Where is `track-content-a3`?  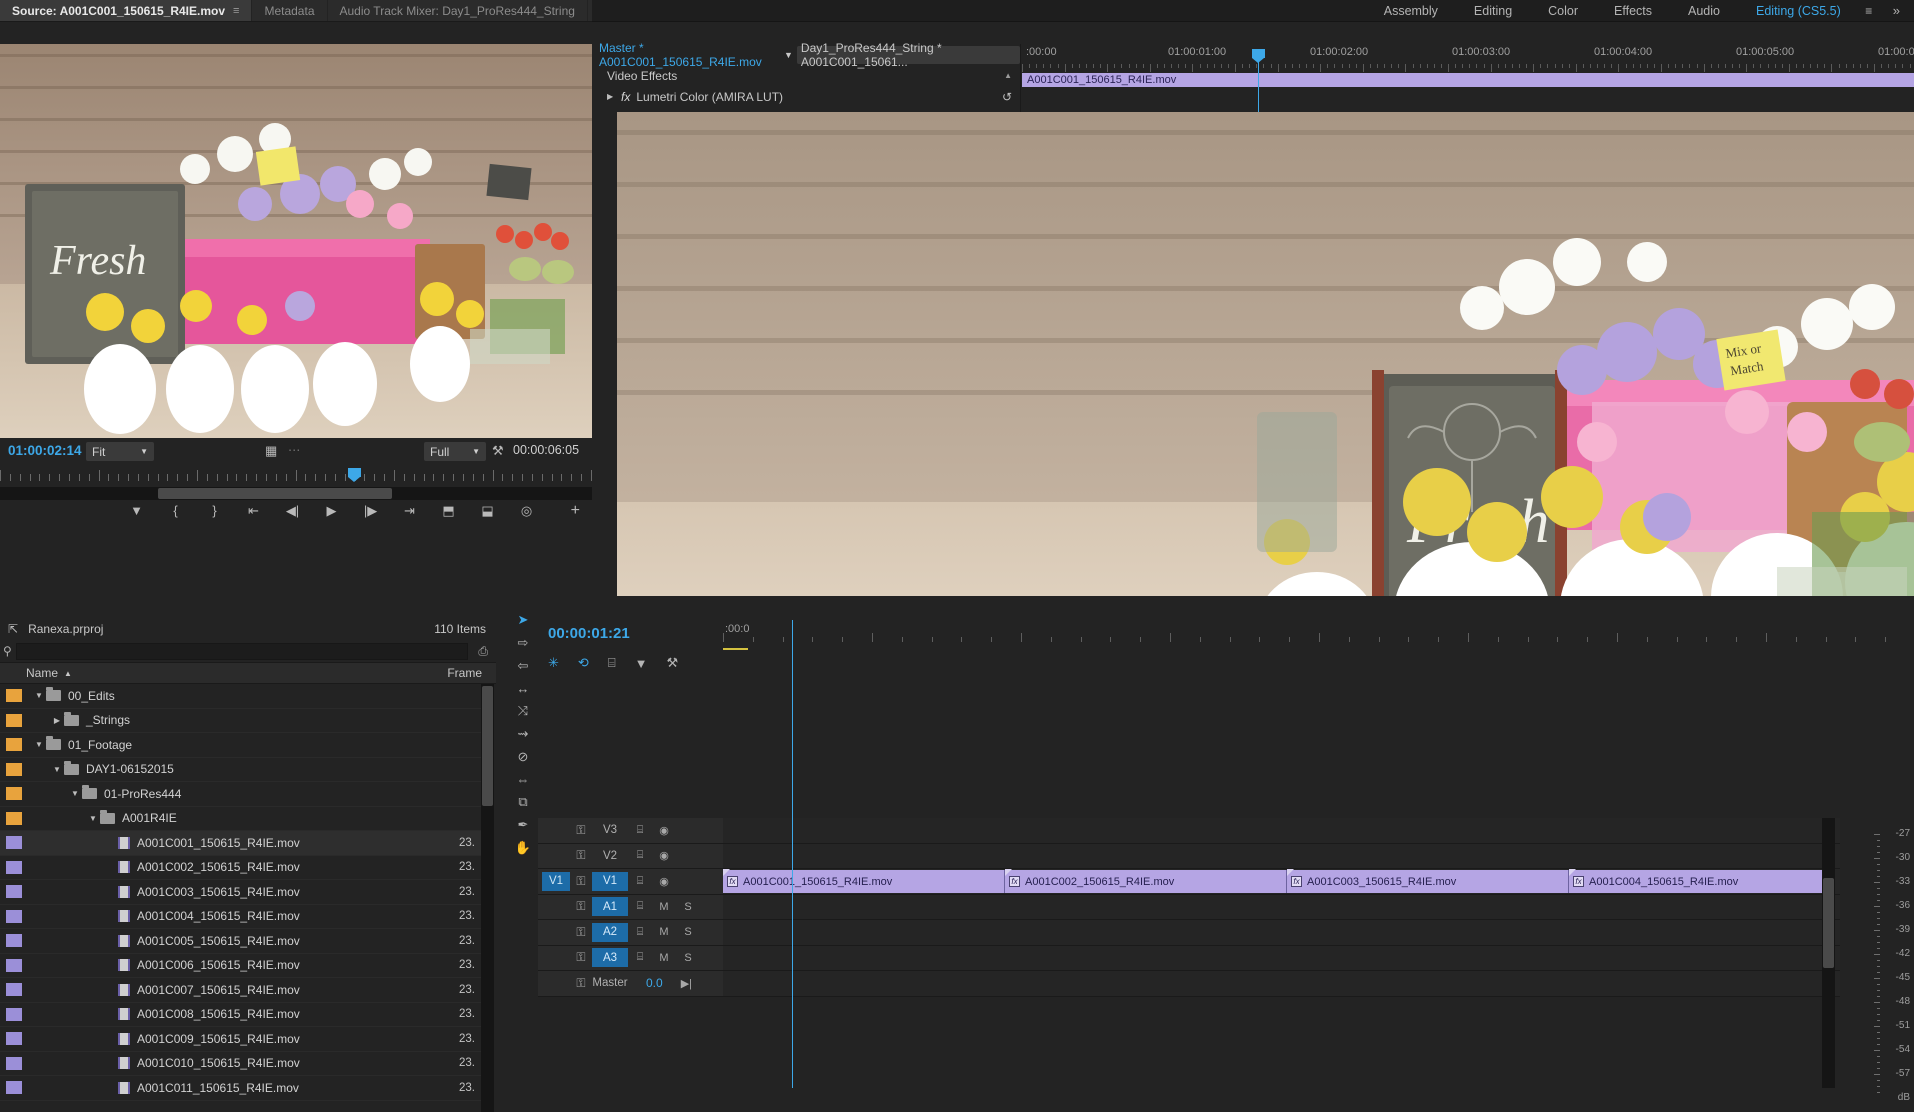
track-content-a3 is located at coordinates (1318, 957).